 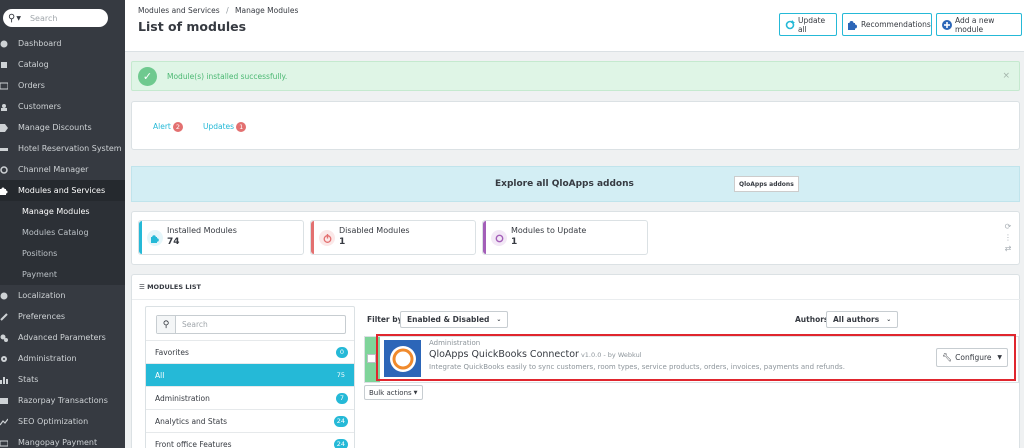 What do you see at coordinates (62, 400) in the screenshot?
I see `sidebar-item-razorpay-transactions: Razorpay Transactions` at bounding box center [62, 400].